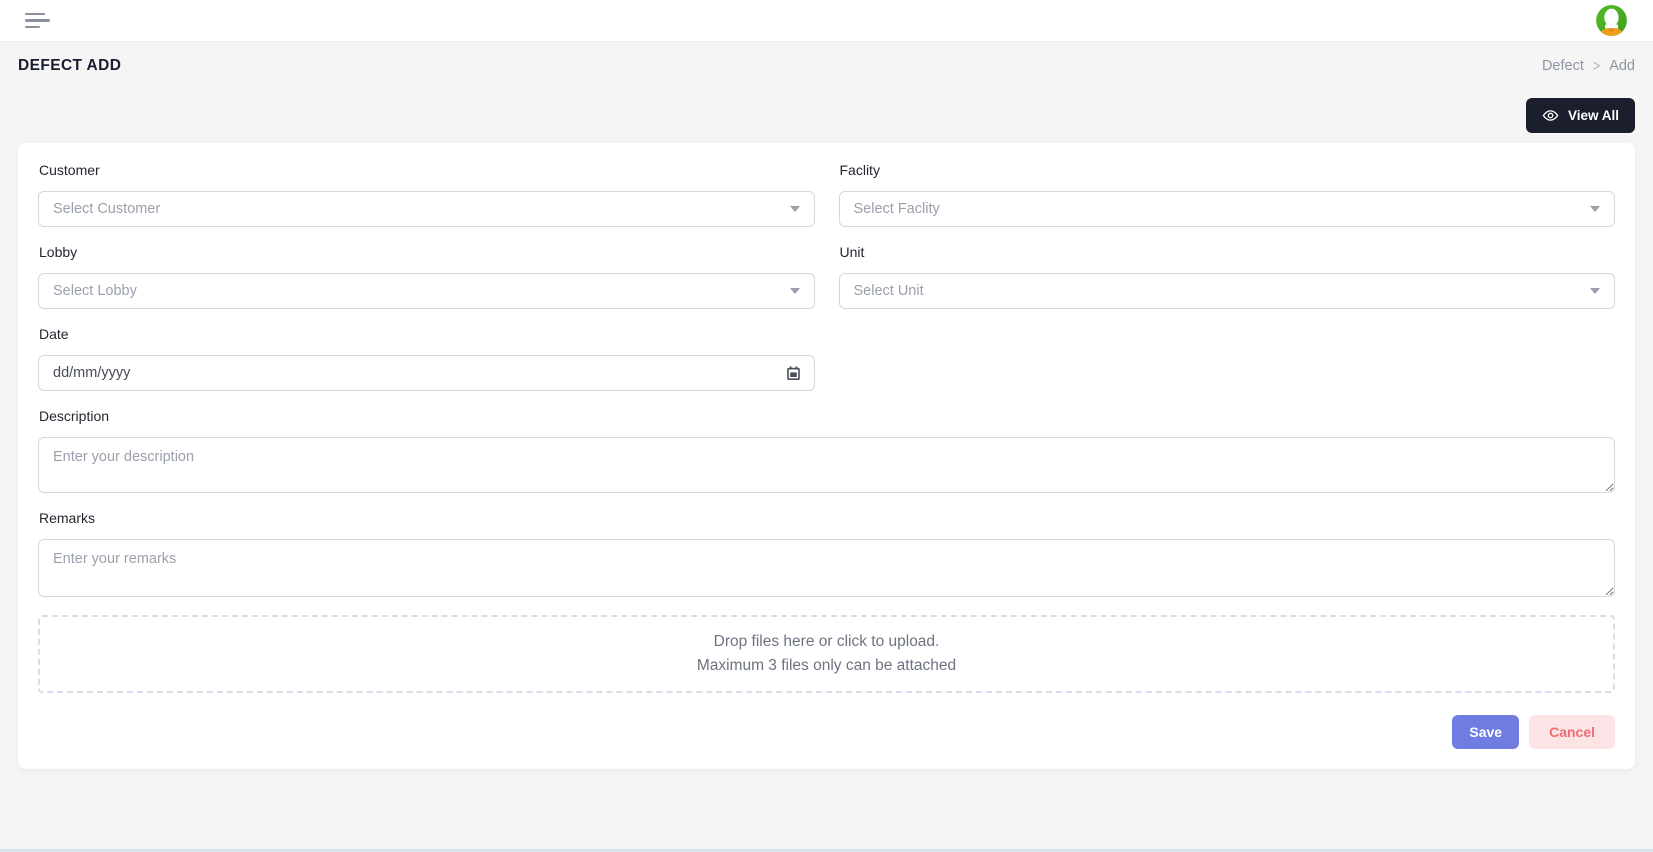  What do you see at coordinates (888, 291) in the screenshot?
I see `unit-select-placeholder: Select Unit` at bounding box center [888, 291].